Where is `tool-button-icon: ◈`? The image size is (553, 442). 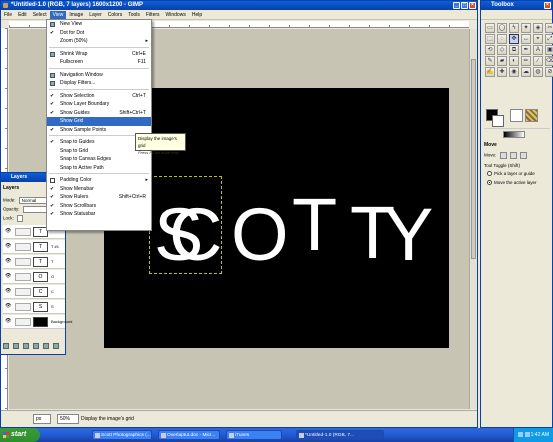 tool-button-icon: ◈ is located at coordinates (538, 28).